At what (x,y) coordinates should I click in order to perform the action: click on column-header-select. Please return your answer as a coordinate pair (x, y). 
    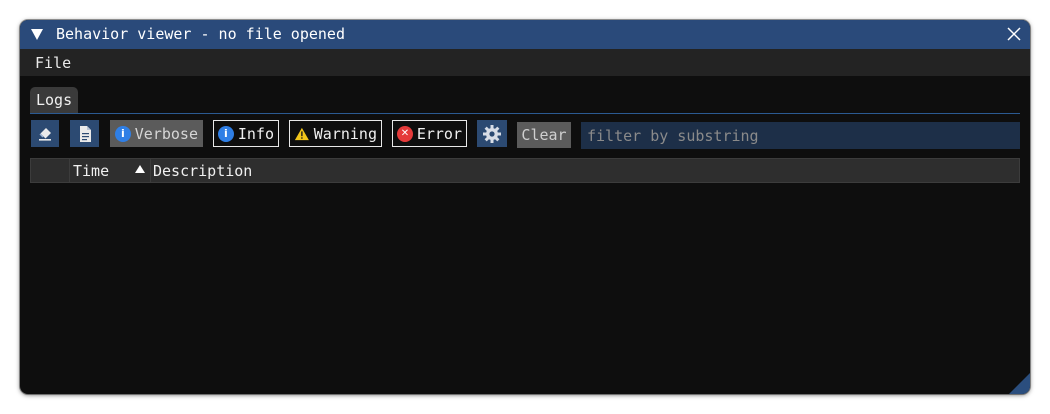
    Looking at the image, I should click on (50, 170).